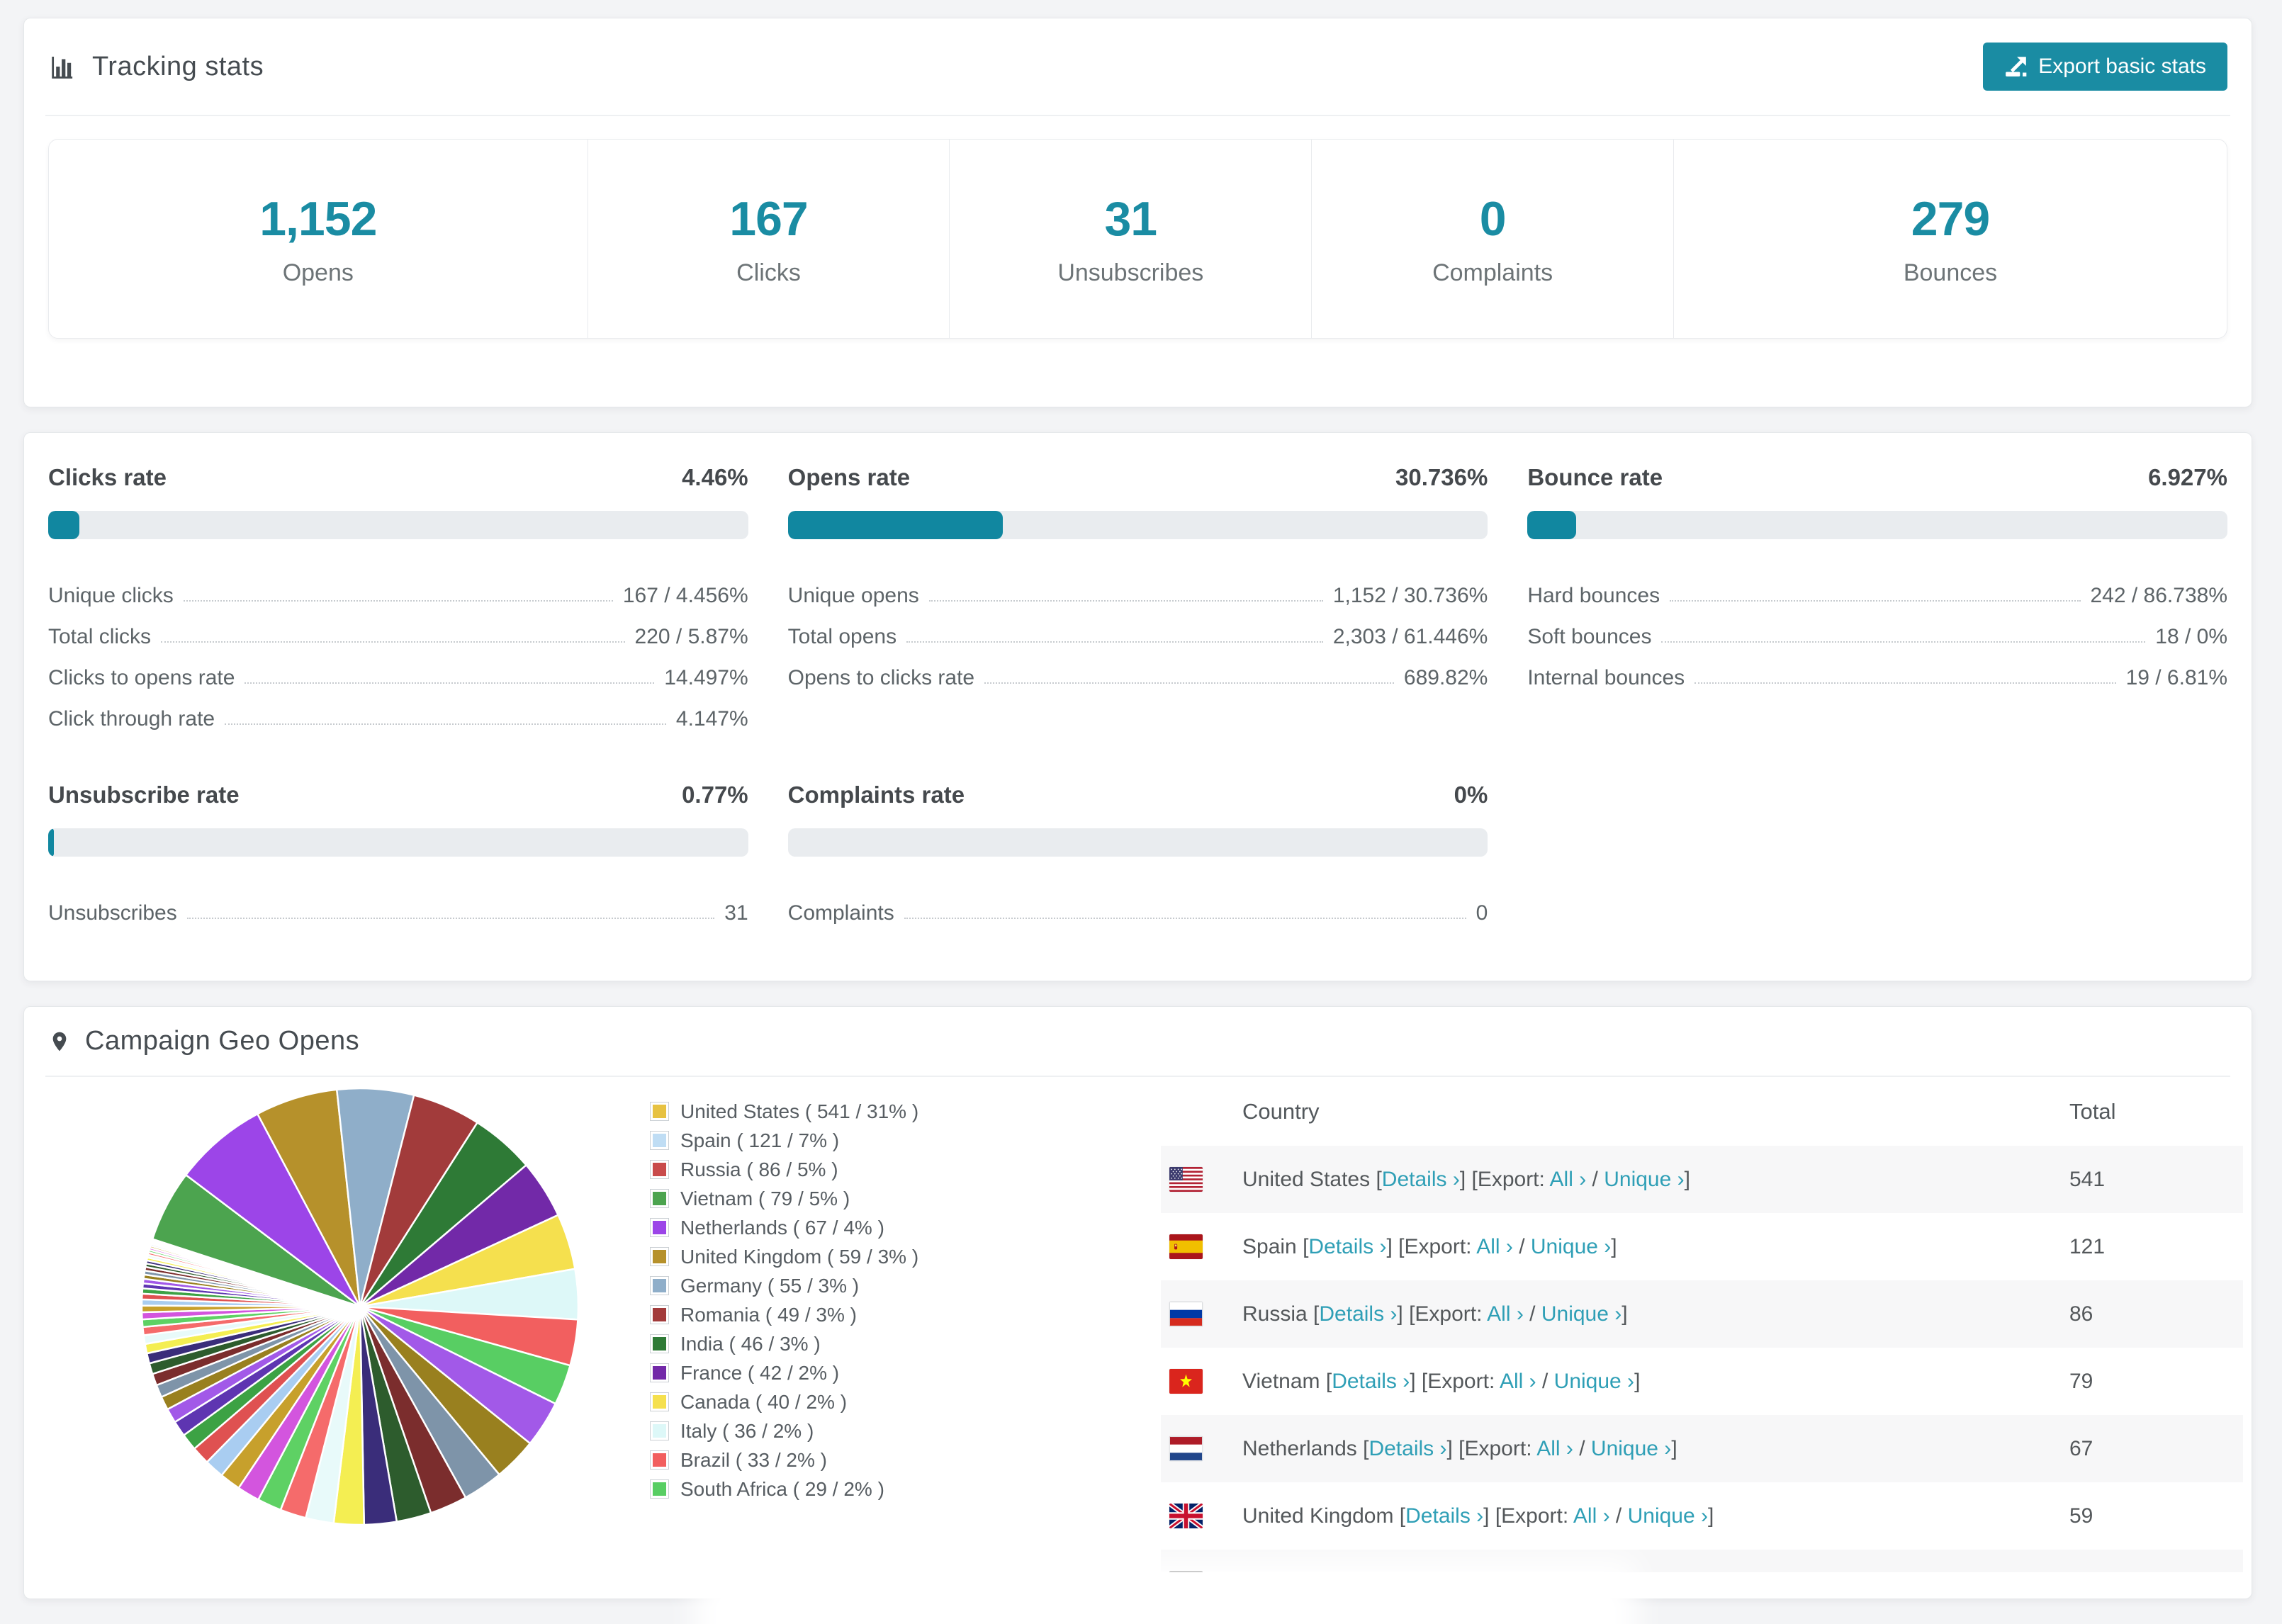 The width and height of the screenshot is (2282, 1624). I want to click on column-header-total: Total, so click(2092, 1111).